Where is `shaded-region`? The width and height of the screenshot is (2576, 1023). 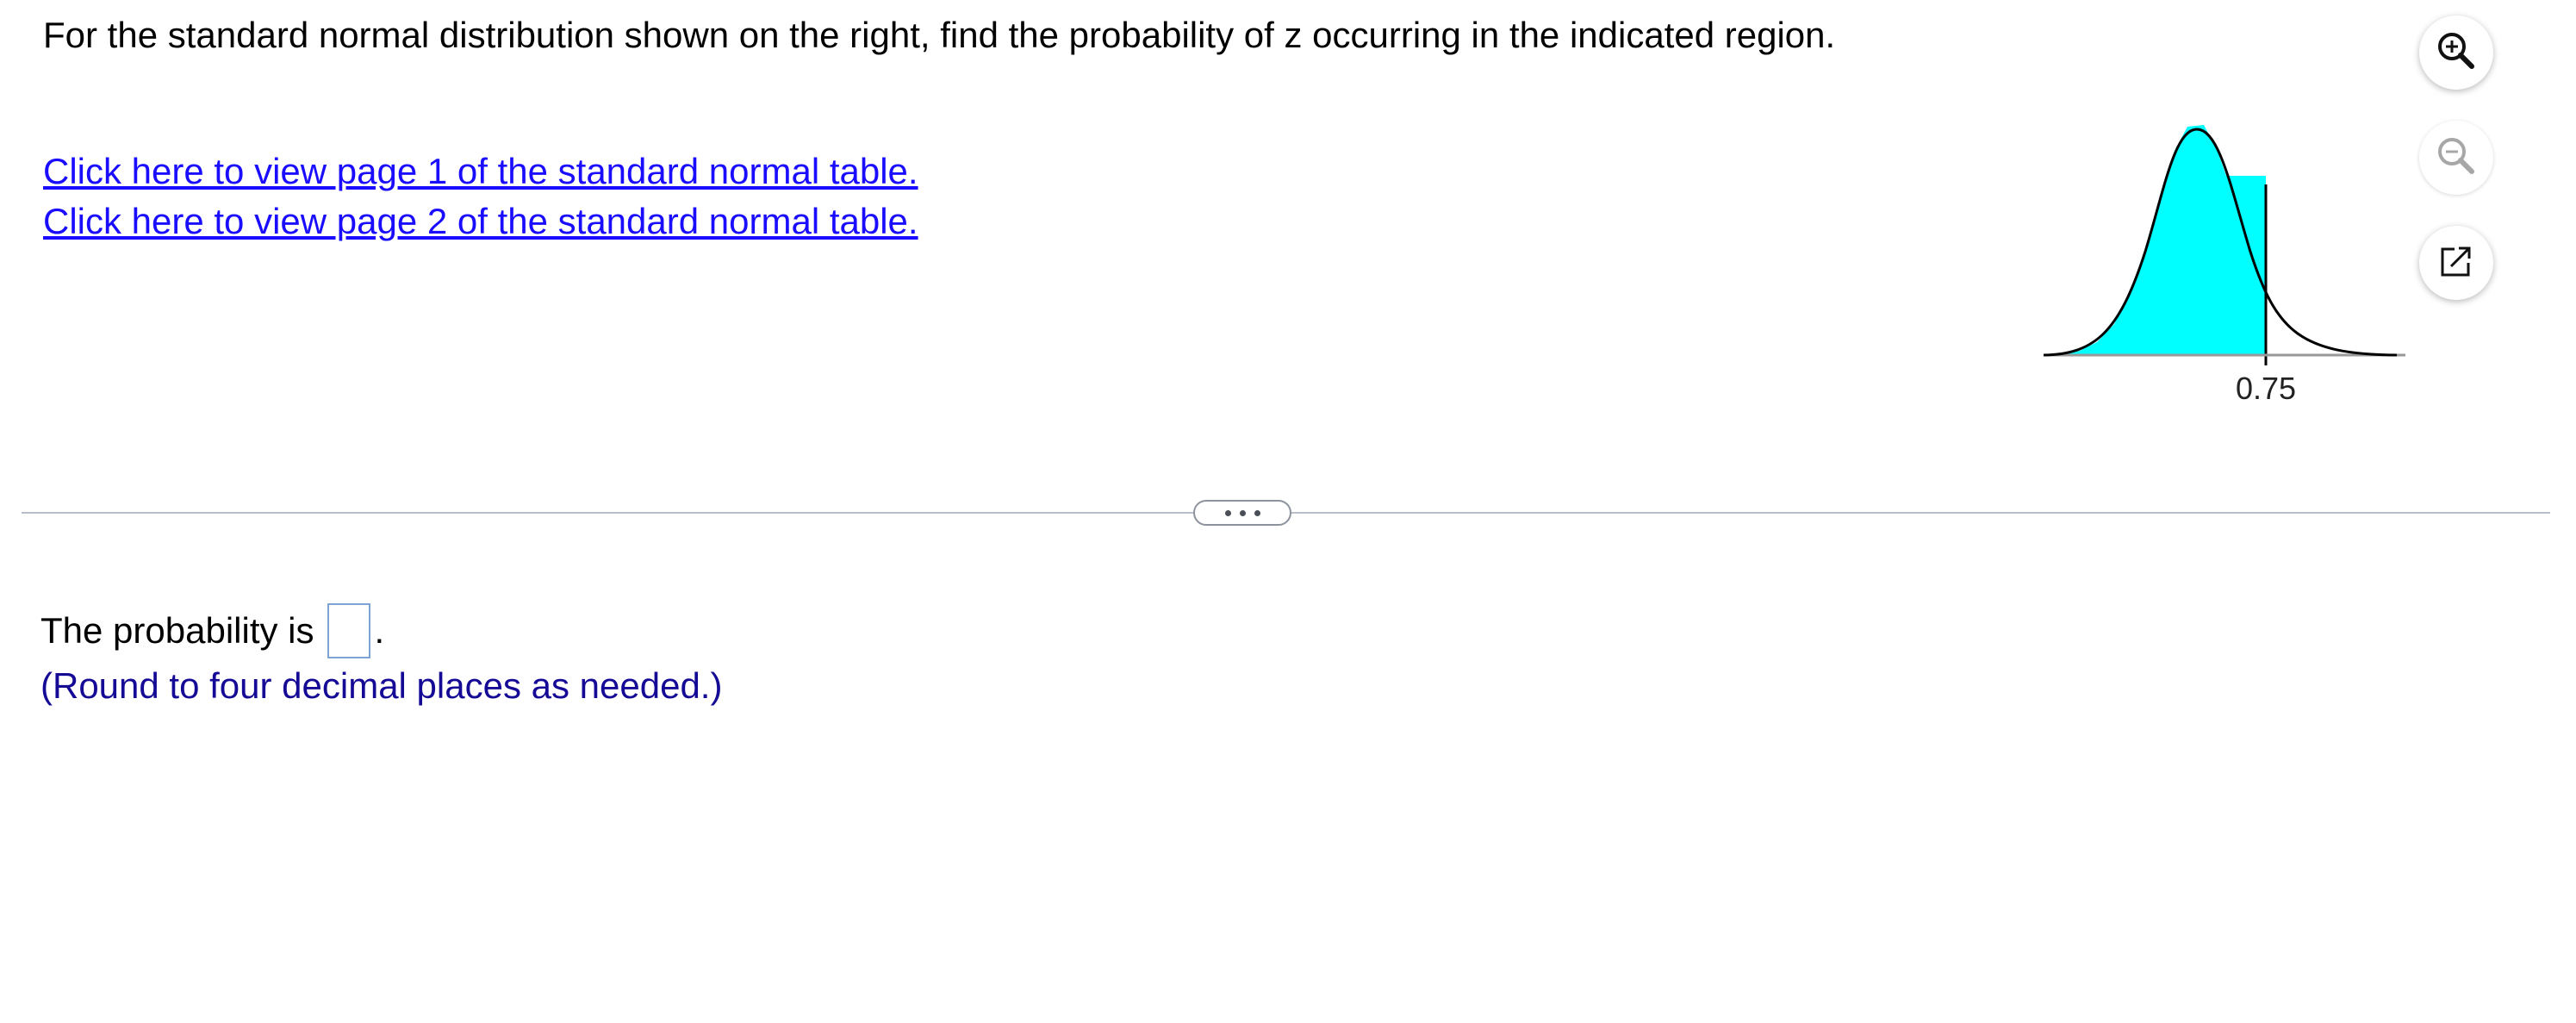 shaded-region is located at coordinates (2155, 240).